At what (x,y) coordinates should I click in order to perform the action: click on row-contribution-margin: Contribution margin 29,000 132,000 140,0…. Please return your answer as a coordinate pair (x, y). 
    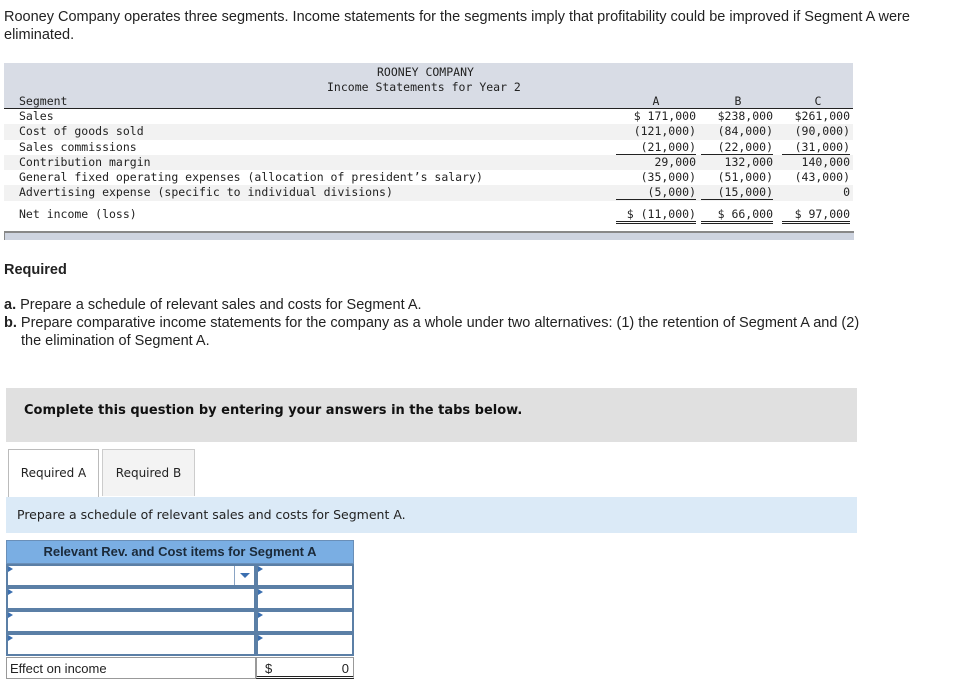
    Looking at the image, I should click on (428, 162).